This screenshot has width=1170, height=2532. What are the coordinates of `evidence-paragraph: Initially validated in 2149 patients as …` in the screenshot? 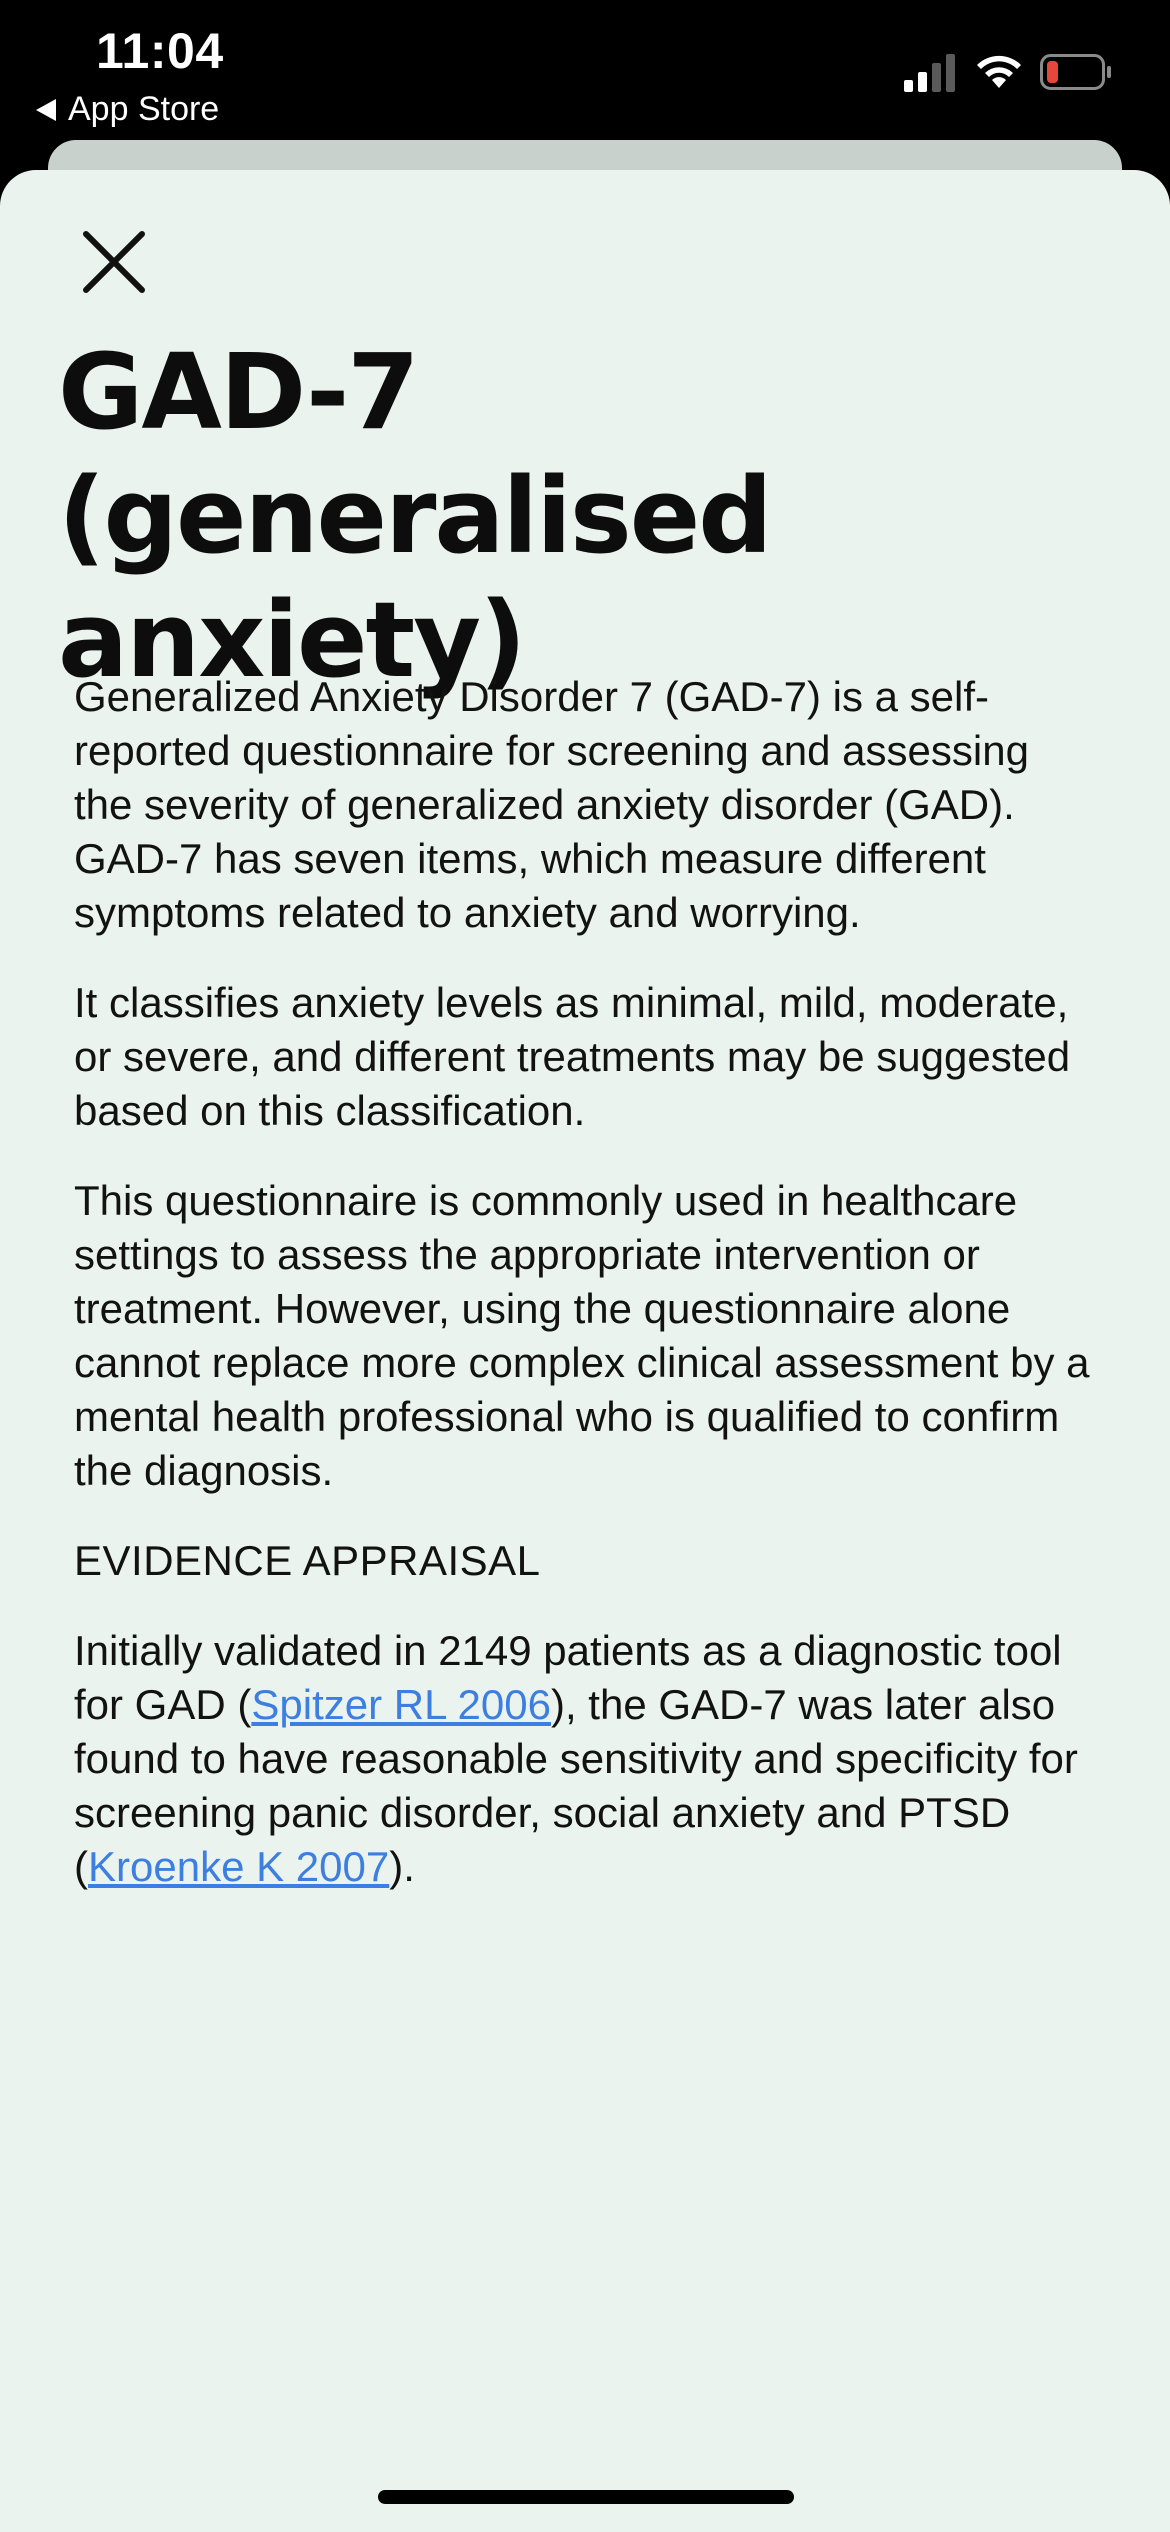 It's located at (584, 1759).